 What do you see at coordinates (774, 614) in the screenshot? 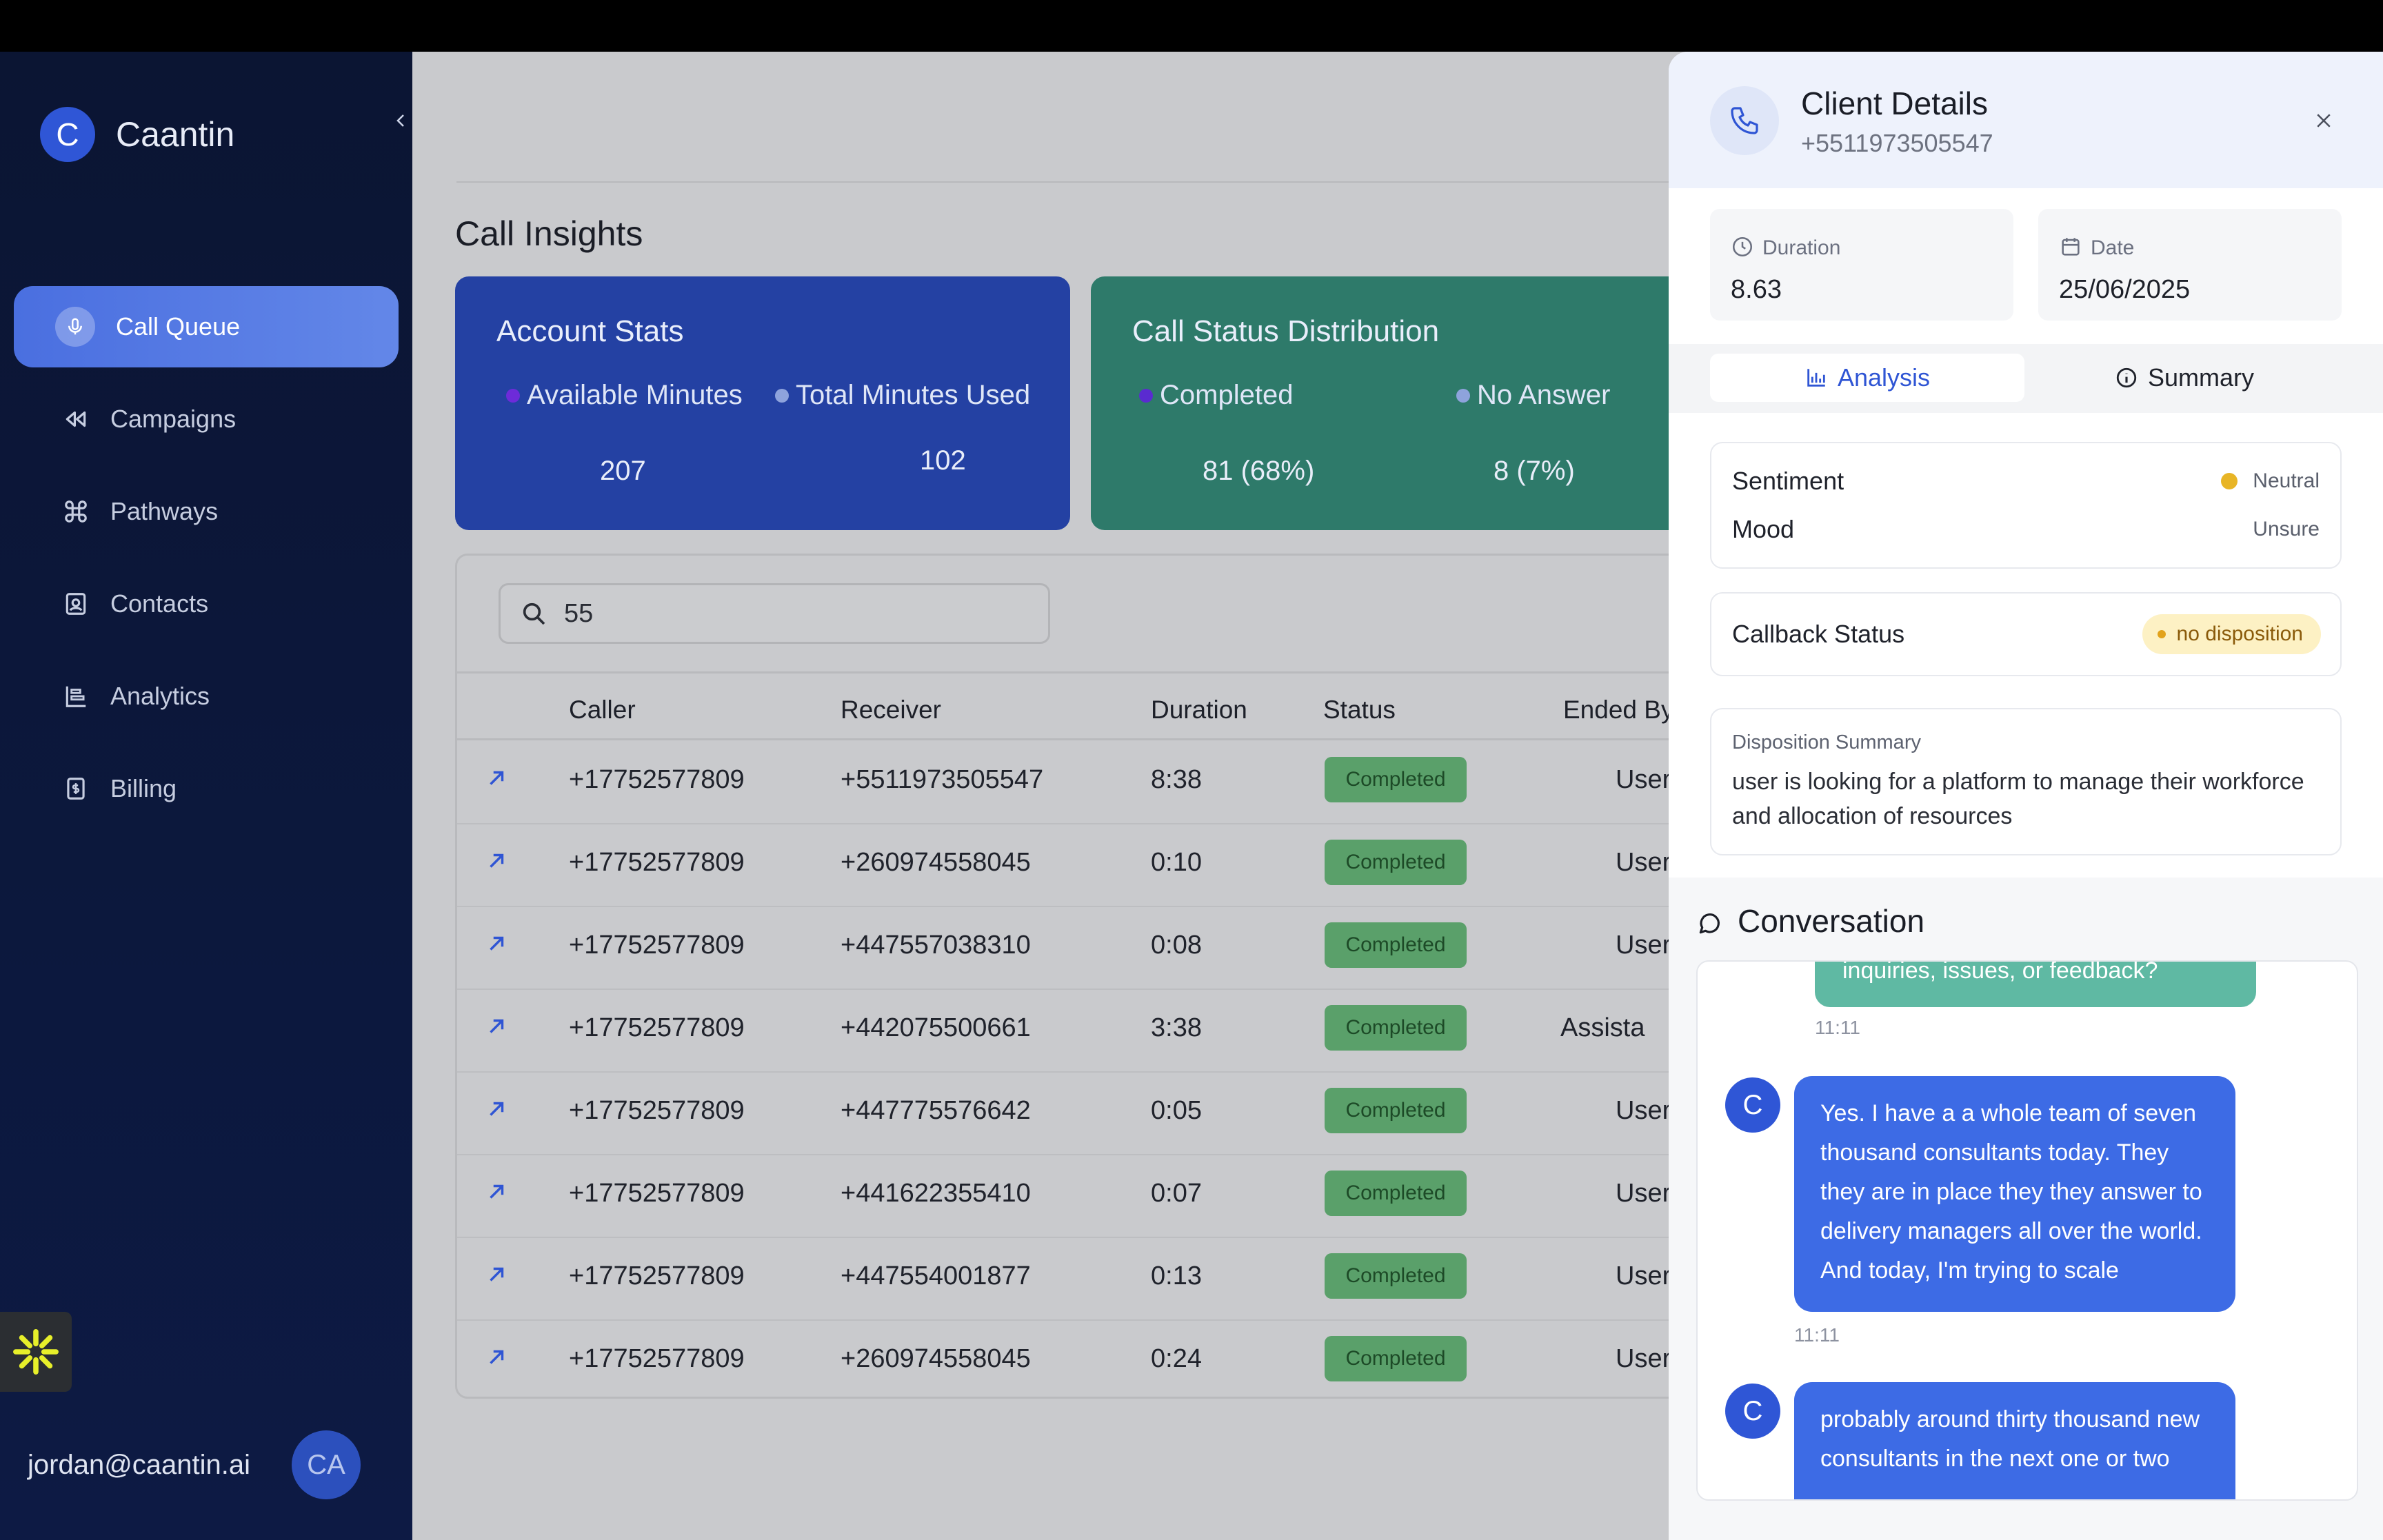
I see `search-input: 55` at bounding box center [774, 614].